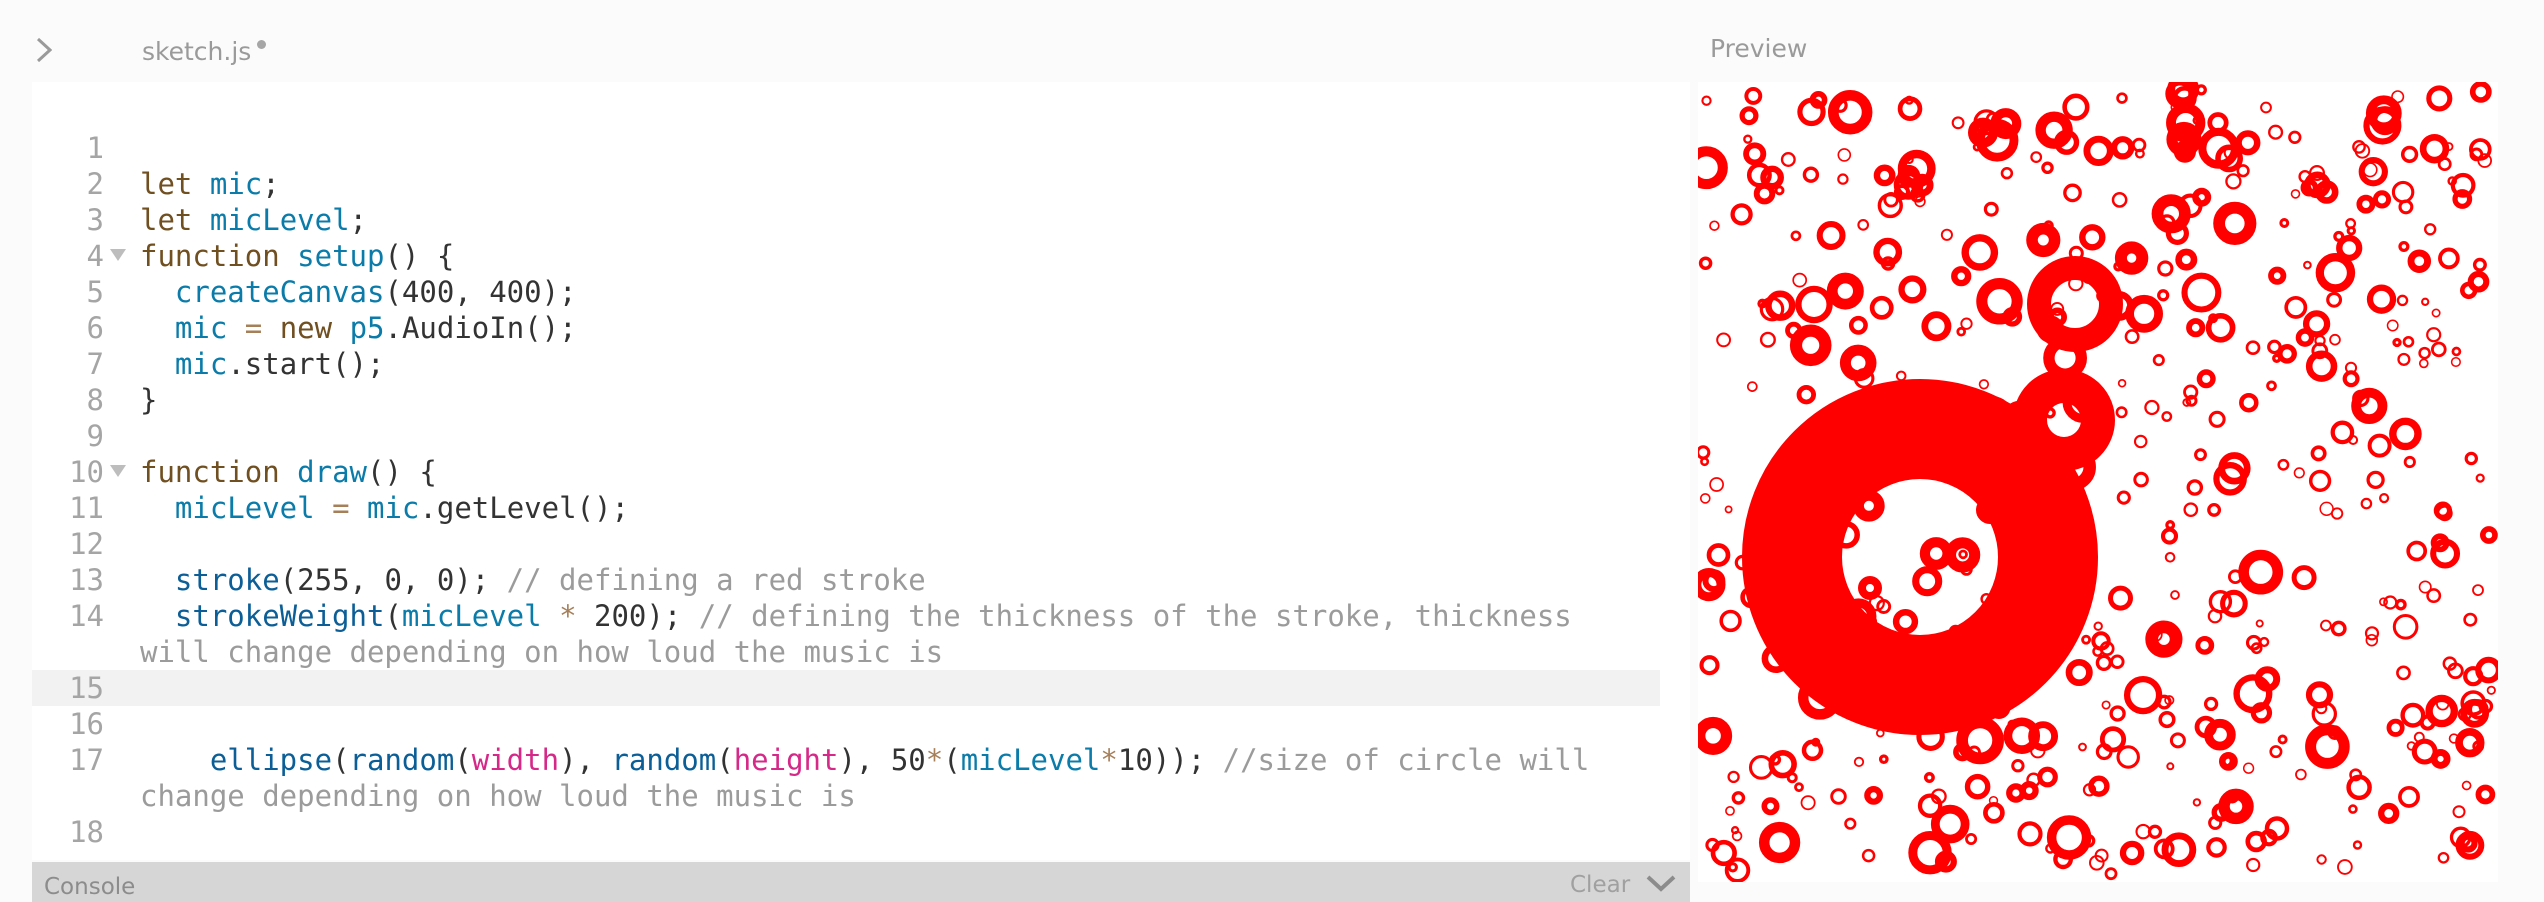 This screenshot has height=902, width=2544. What do you see at coordinates (846, 508) in the screenshot?
I see `code-line: 11 micLevel = mic.getLevel();` at bounding box center [846, 508].